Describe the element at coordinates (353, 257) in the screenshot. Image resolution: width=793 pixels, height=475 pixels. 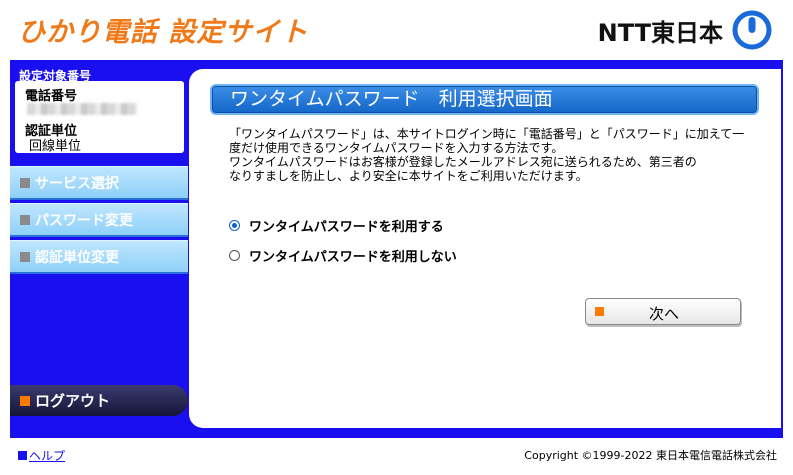
I see `option-label: ワンタイムパスワードを利用しない` at that location.